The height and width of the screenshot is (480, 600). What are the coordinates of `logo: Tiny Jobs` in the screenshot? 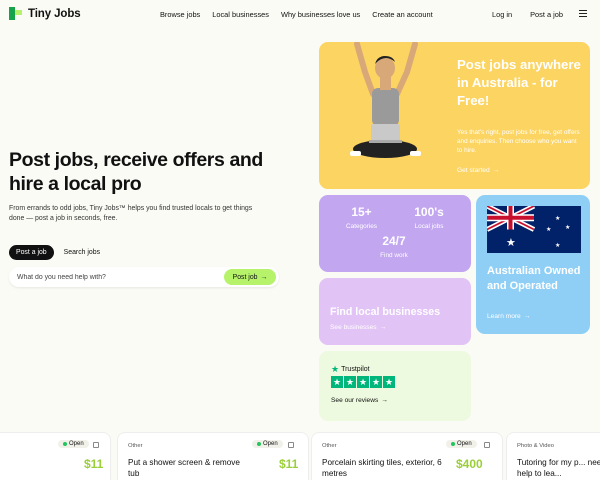 It's located at (45, 13).